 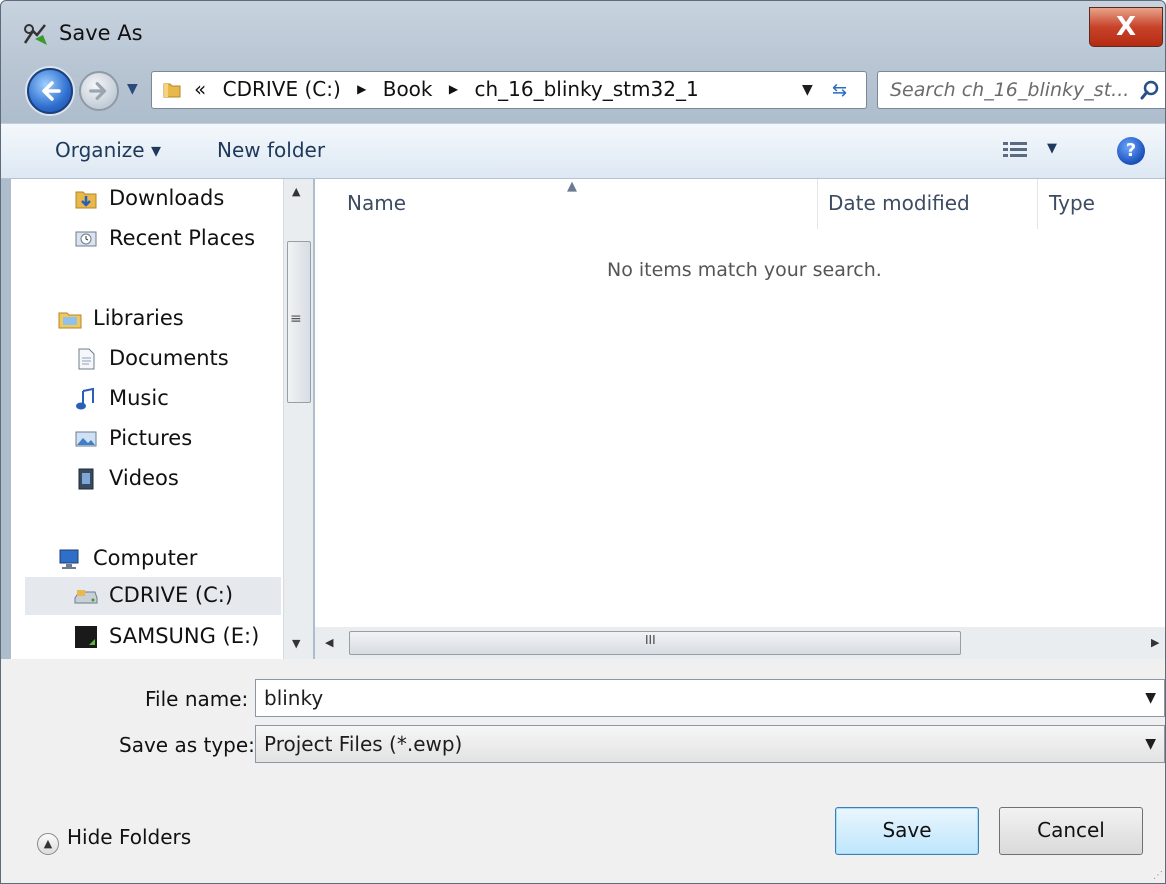 What do you see at coordinates (170, 560) in the screenshot?
I see `nav-item-computer: Computer` at bounding box center [170, 560].